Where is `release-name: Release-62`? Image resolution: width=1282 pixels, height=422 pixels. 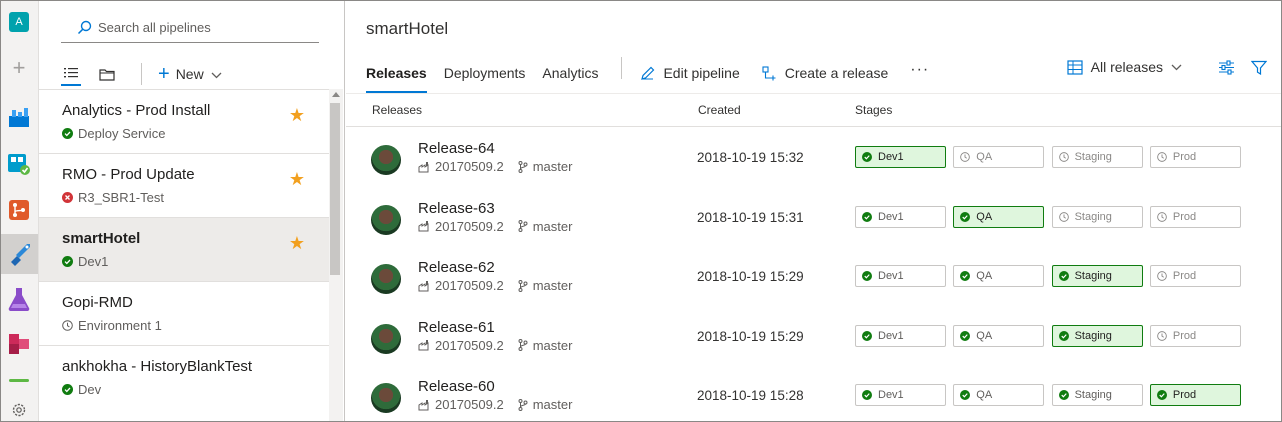
release-name: Release-62 is located at coordinates (456, 267).